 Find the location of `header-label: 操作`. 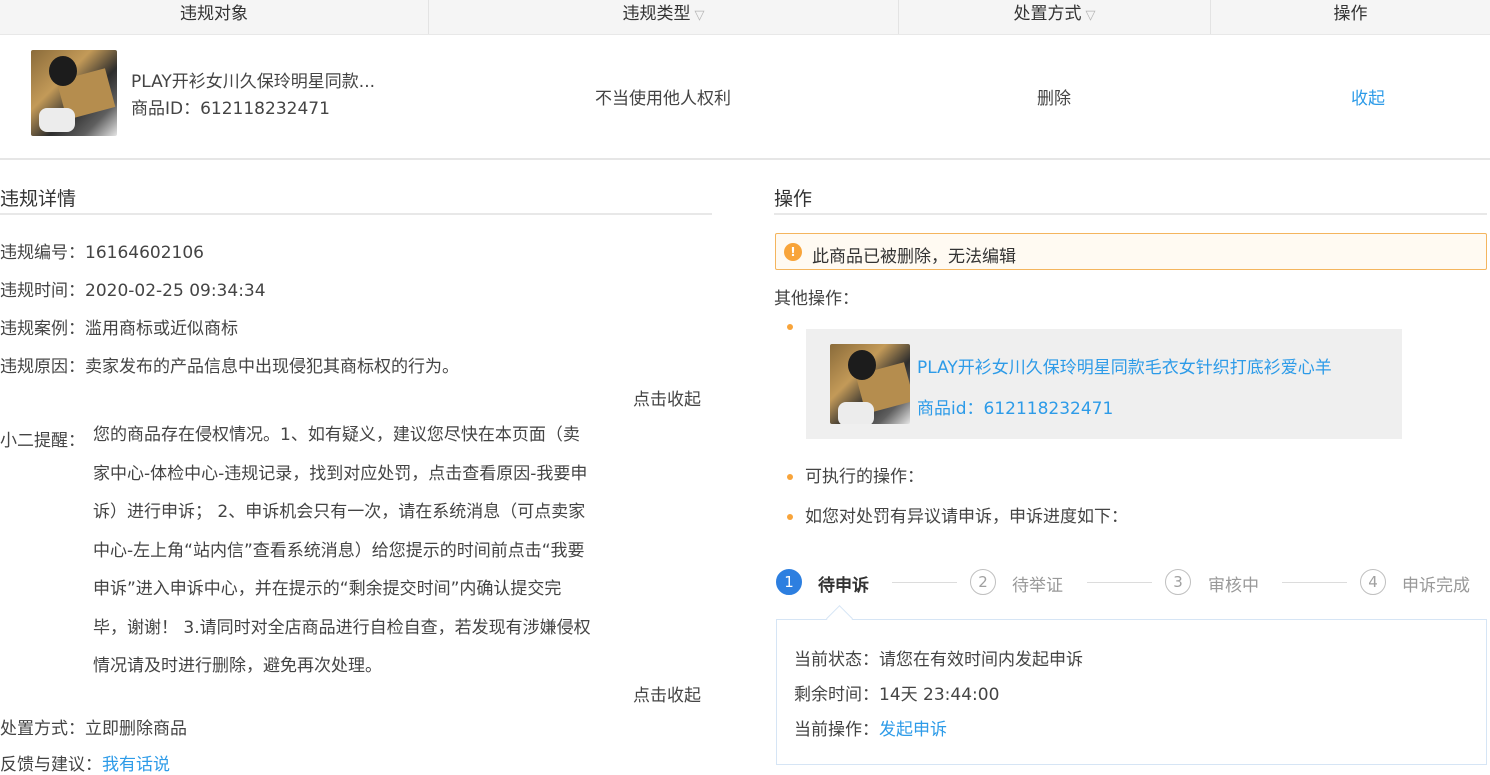

header-label: 操作 is located at coordinates (1350, 14).